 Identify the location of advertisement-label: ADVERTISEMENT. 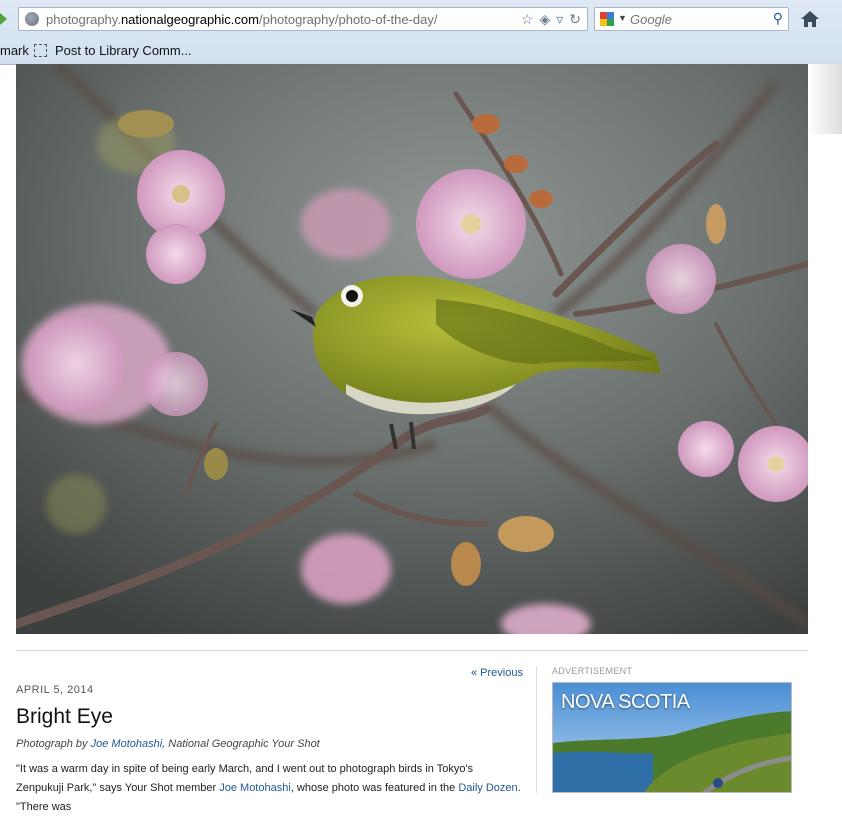
(592, 671).